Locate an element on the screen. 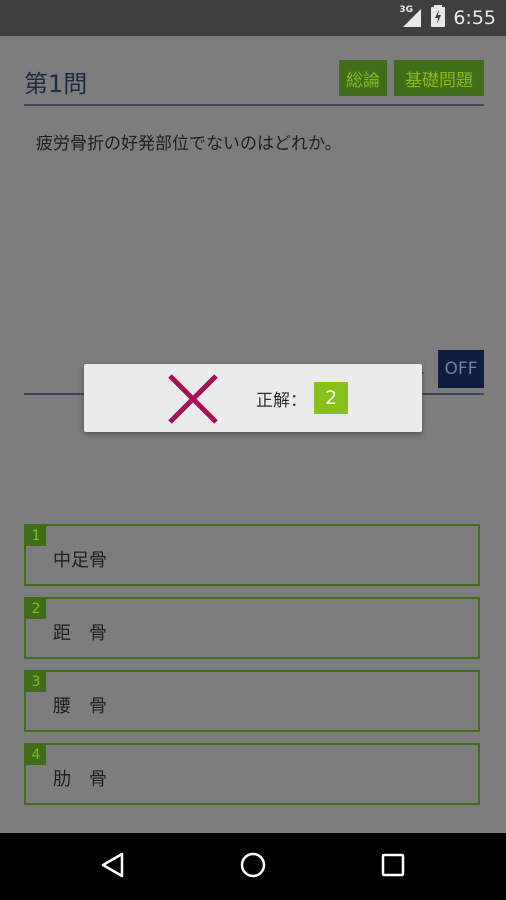  navigation-bar is located at coordinates (253, 866).